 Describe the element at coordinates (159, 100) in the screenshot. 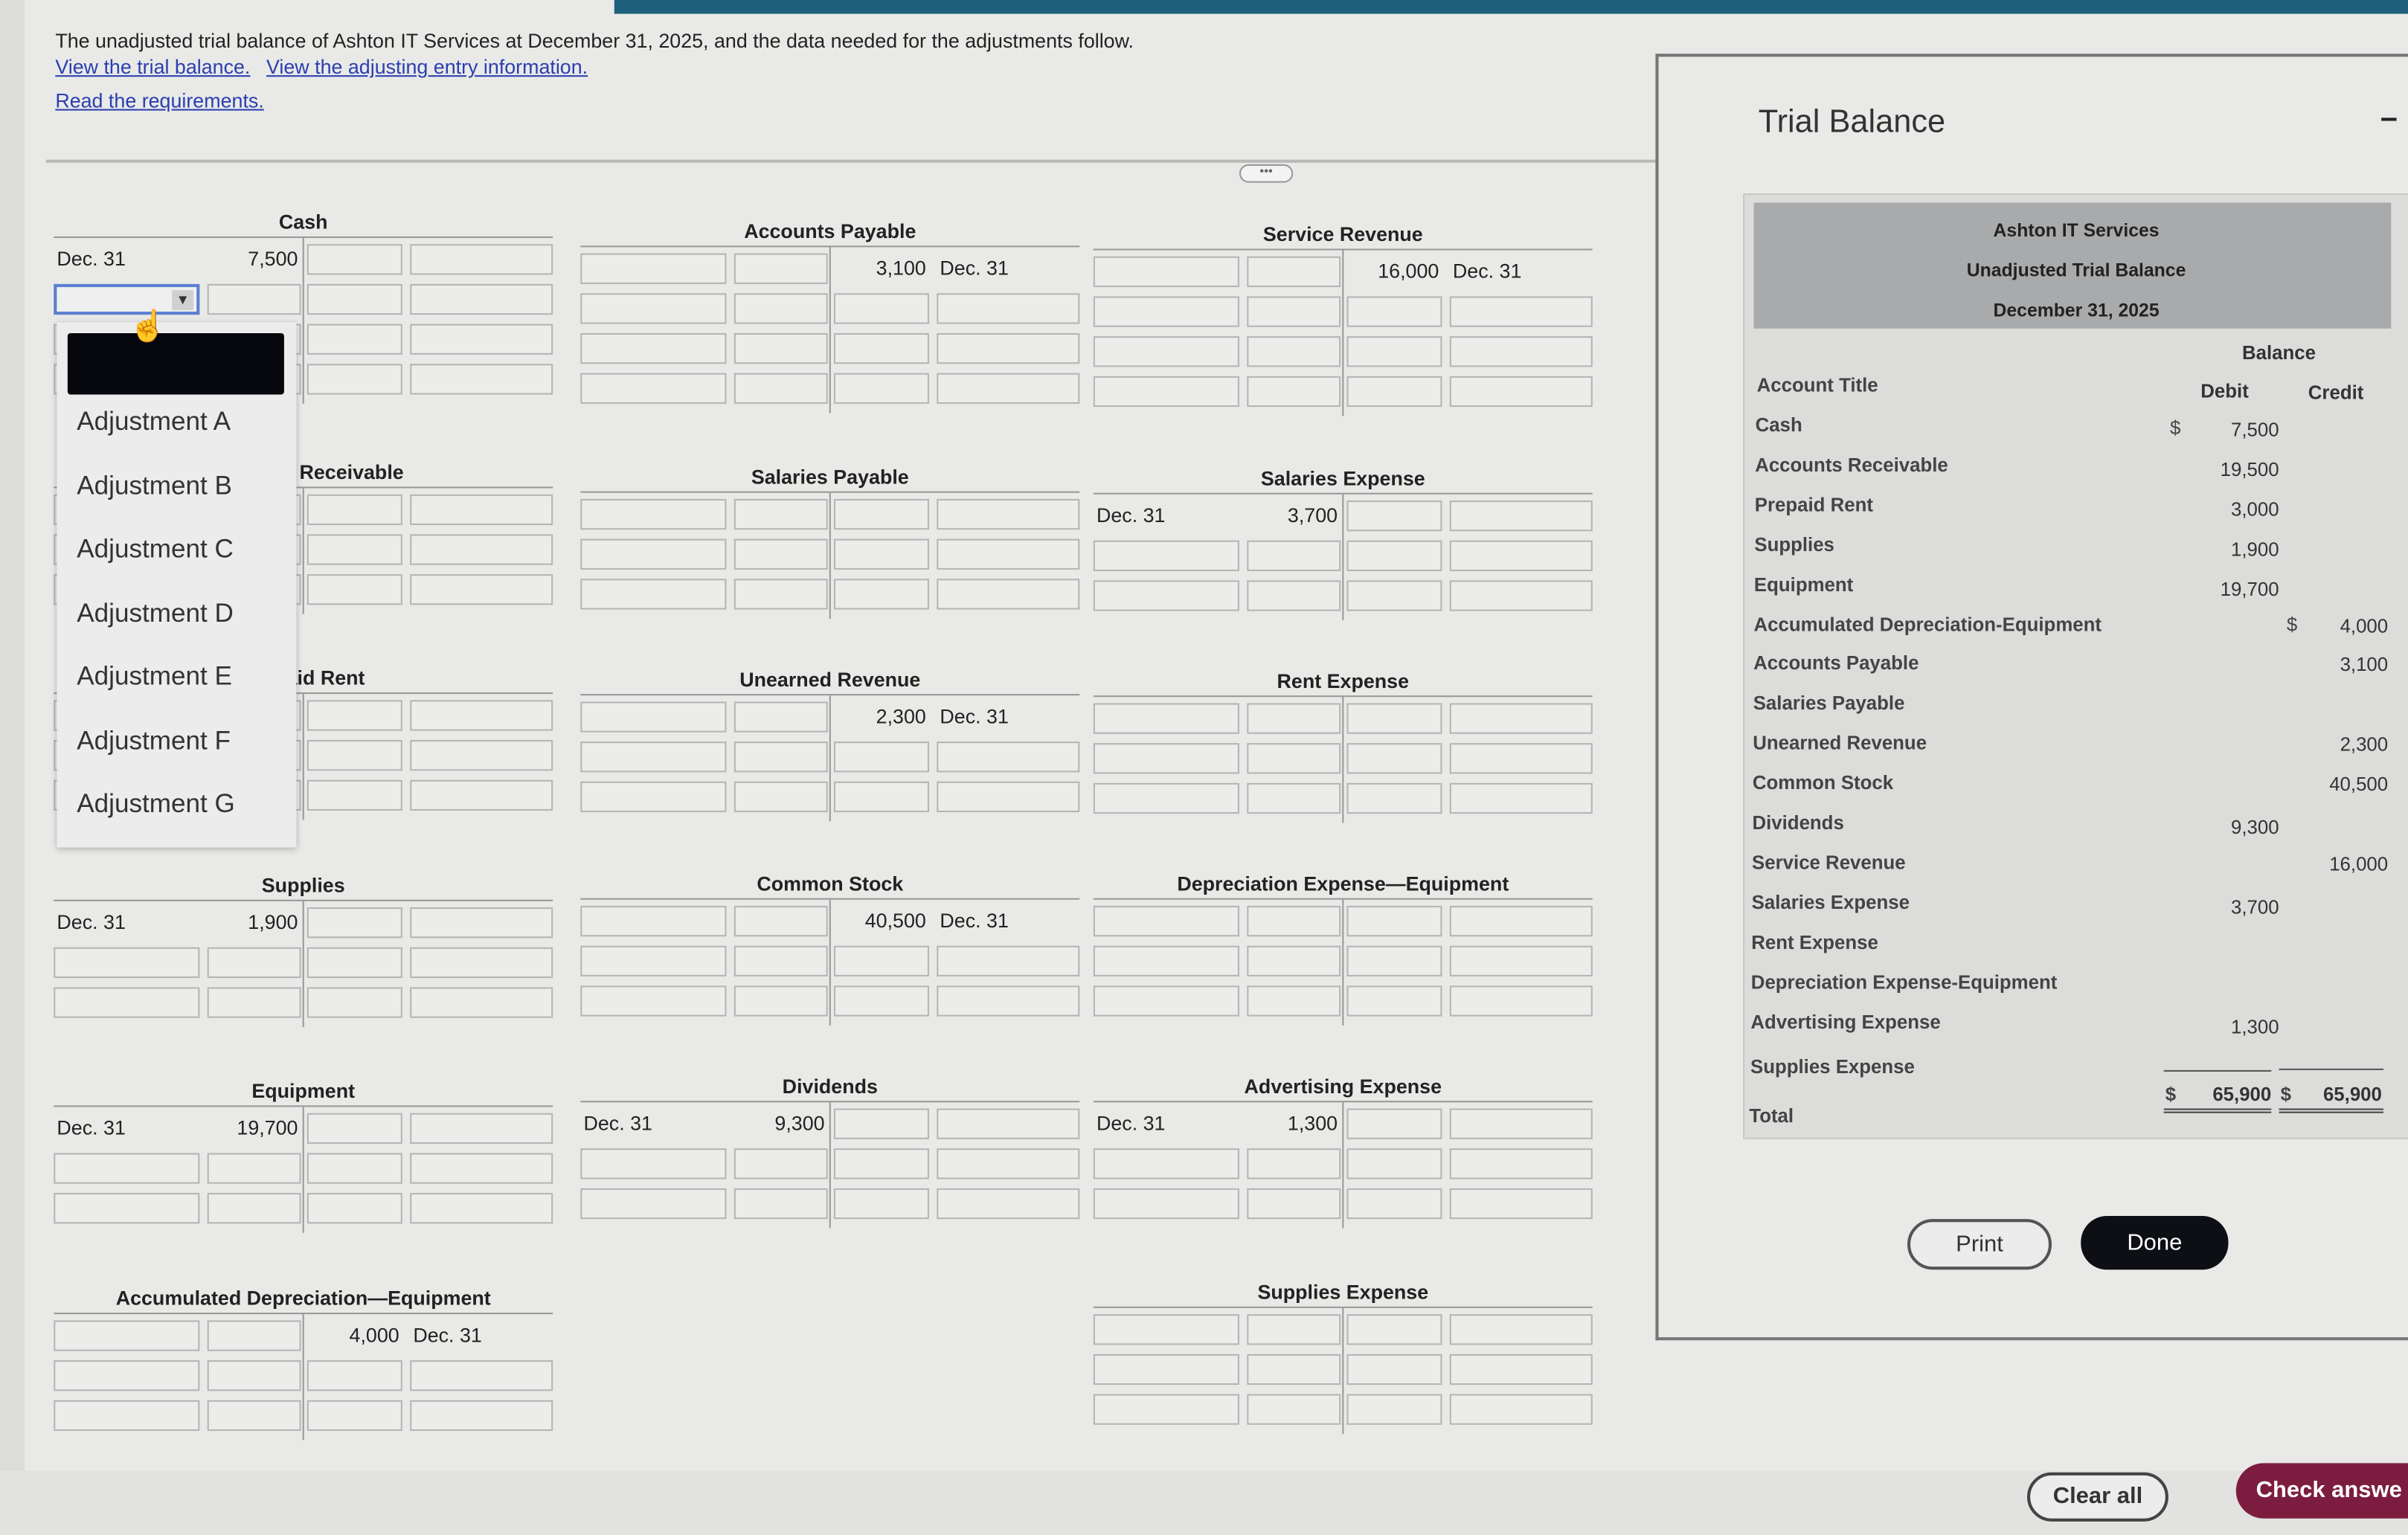

I see `read-requirements-link: Read the requirements.` at that location.